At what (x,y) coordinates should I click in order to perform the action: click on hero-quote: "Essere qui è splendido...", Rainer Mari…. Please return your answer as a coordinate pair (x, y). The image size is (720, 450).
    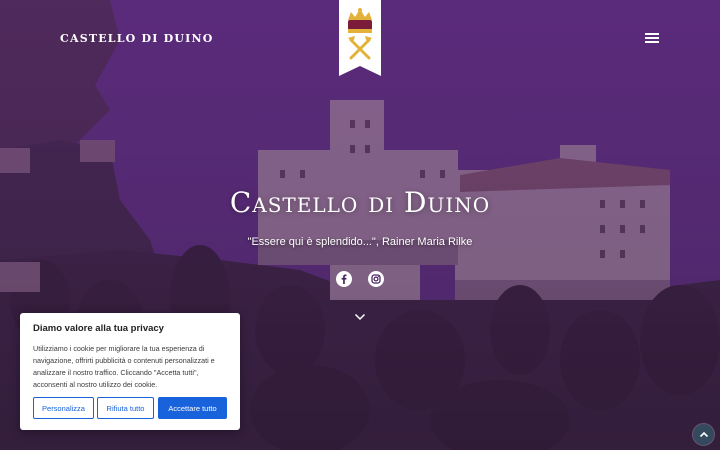
    Looking at the image, I should click on (360, 242).